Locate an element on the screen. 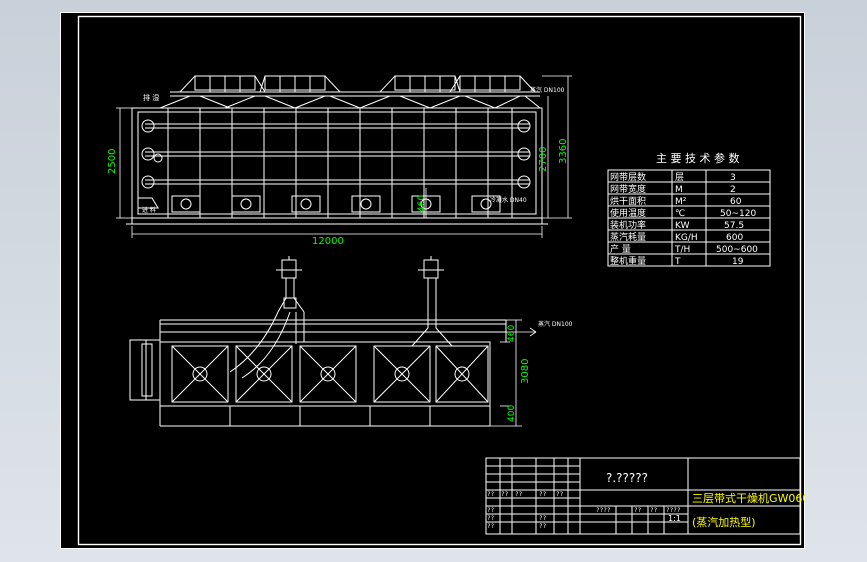 This screenshot has height=562, width=867. param-value: 19 is located at coordinates (738, 262).